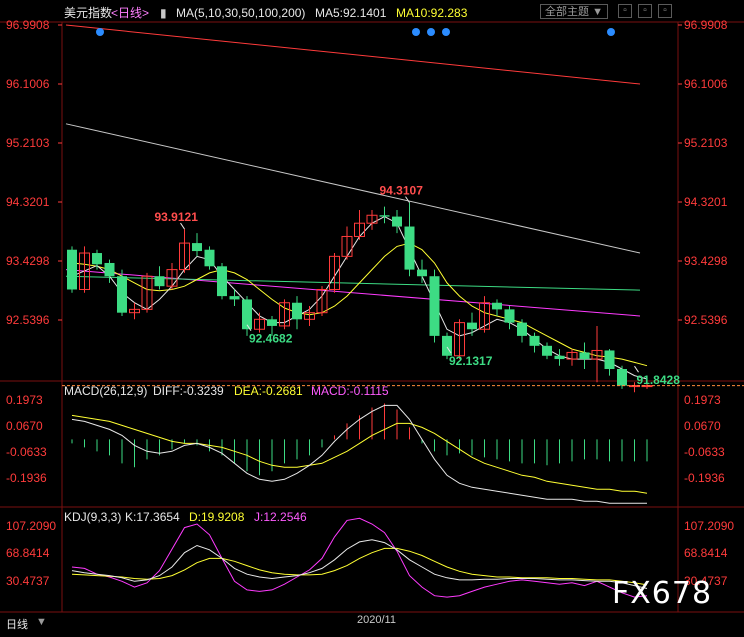 Image resolution: width=744 pixels, height=637 pixels. I want to click on price-annotation: 93.9121, so click(177, 217).